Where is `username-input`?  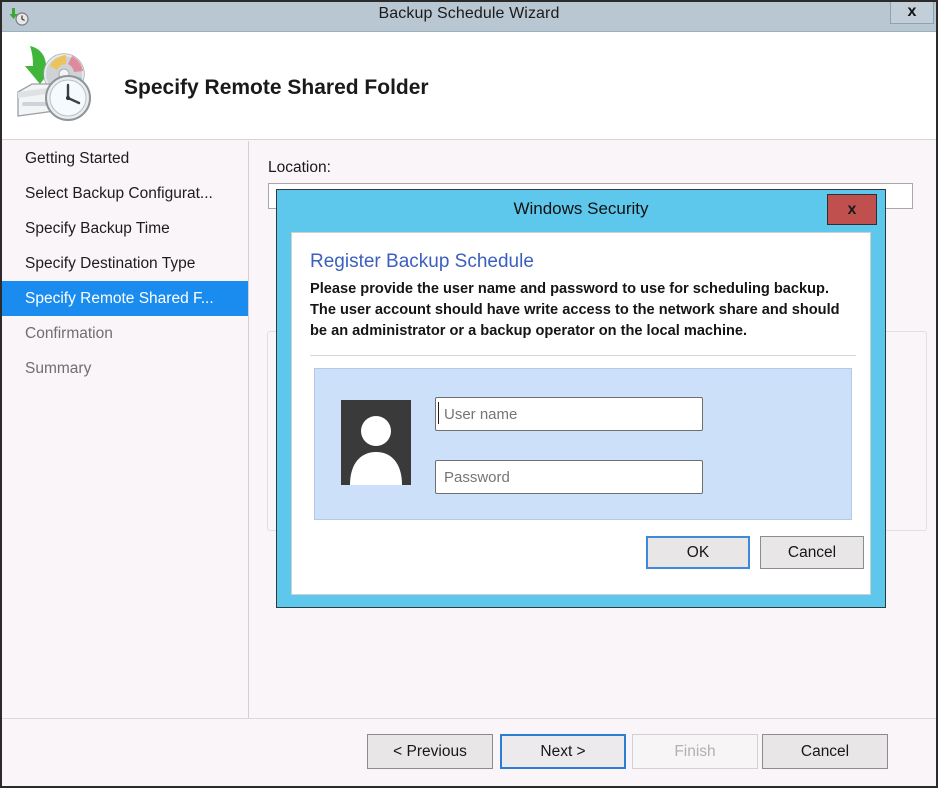 username-input is located at coordinates (569, 414).